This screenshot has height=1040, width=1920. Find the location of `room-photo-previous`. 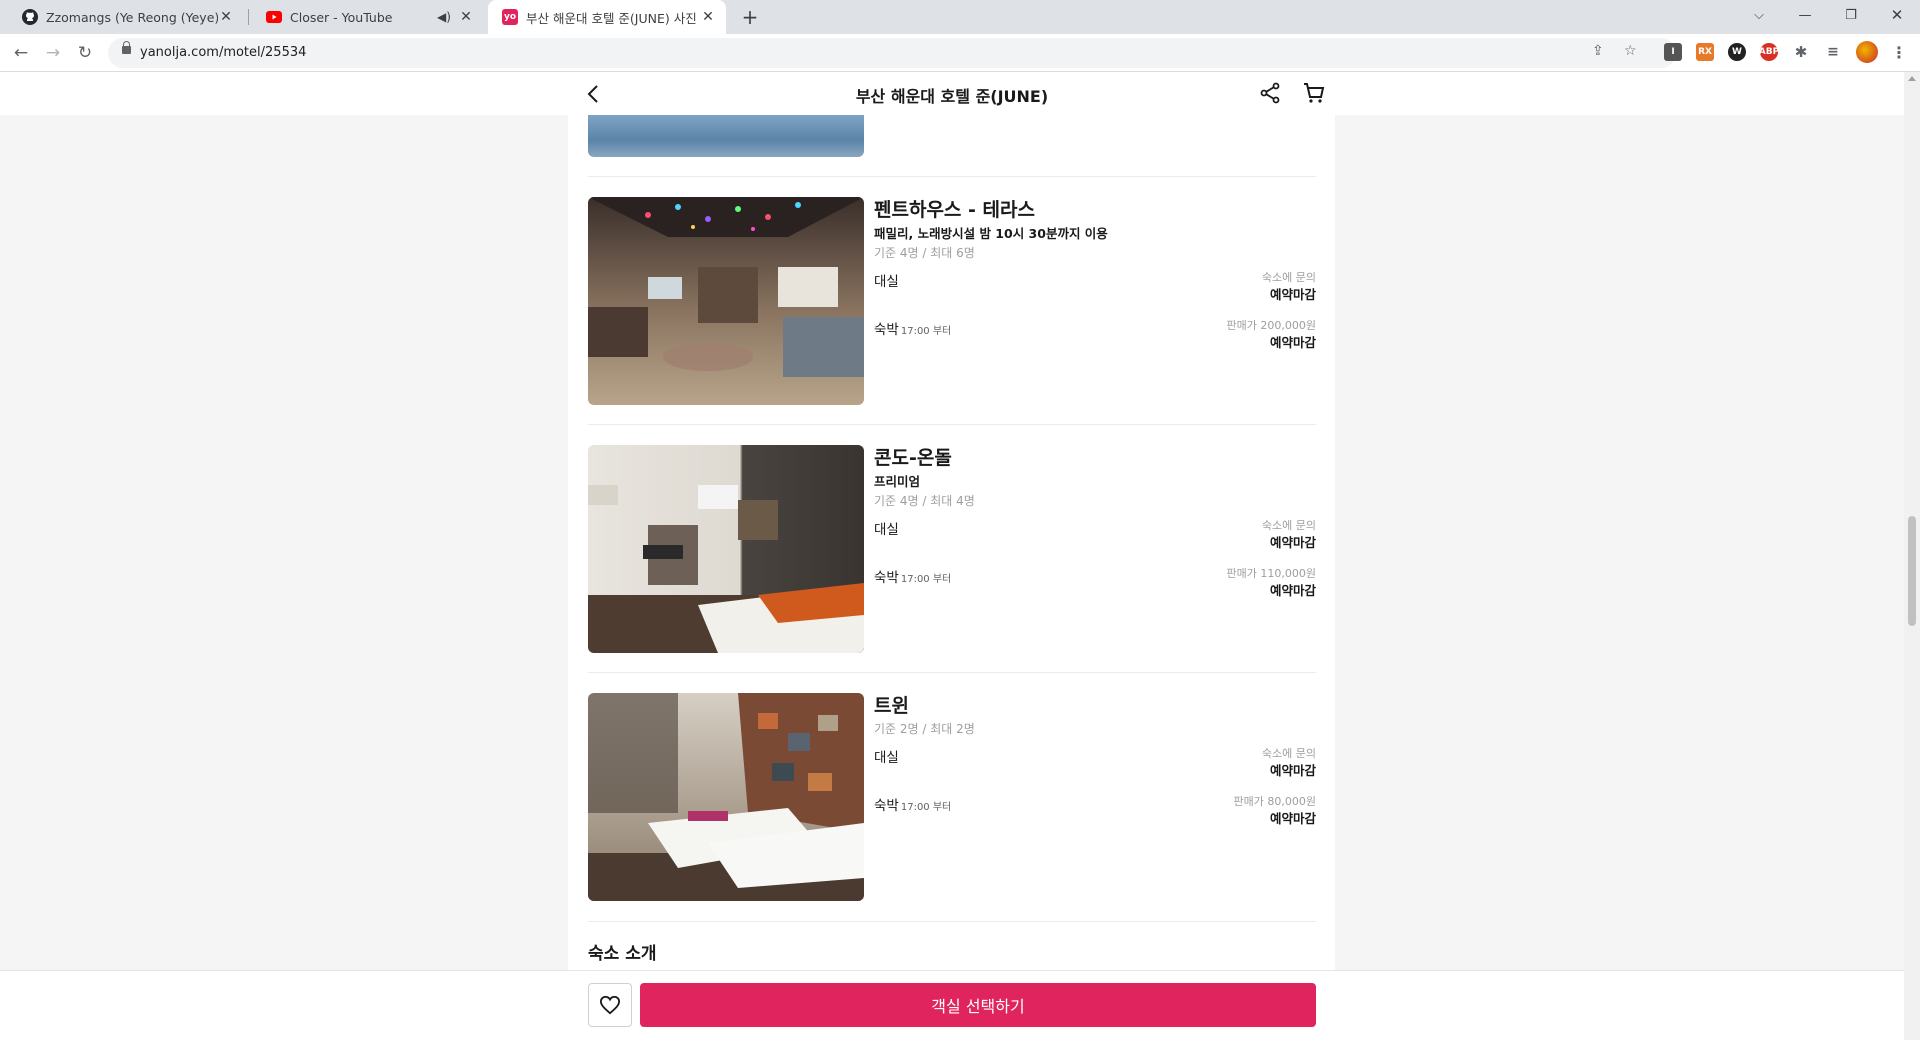

room-photo-previous is located at coordinates (726, 136).